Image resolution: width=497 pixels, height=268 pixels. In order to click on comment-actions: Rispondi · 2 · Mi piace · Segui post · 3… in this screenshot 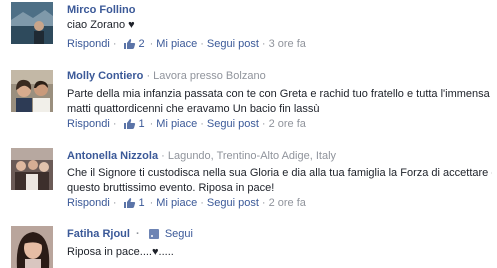, I will do `click(186, 44)`.